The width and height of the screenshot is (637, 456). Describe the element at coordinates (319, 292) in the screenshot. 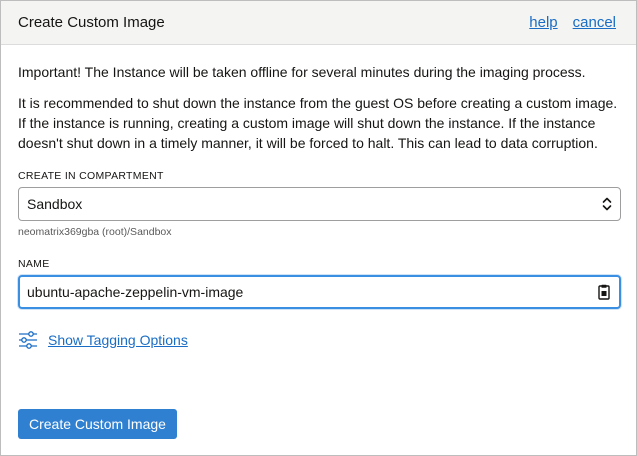

I see `name-input: ubuntu-apache-zeppelin-vm-image` at that location.